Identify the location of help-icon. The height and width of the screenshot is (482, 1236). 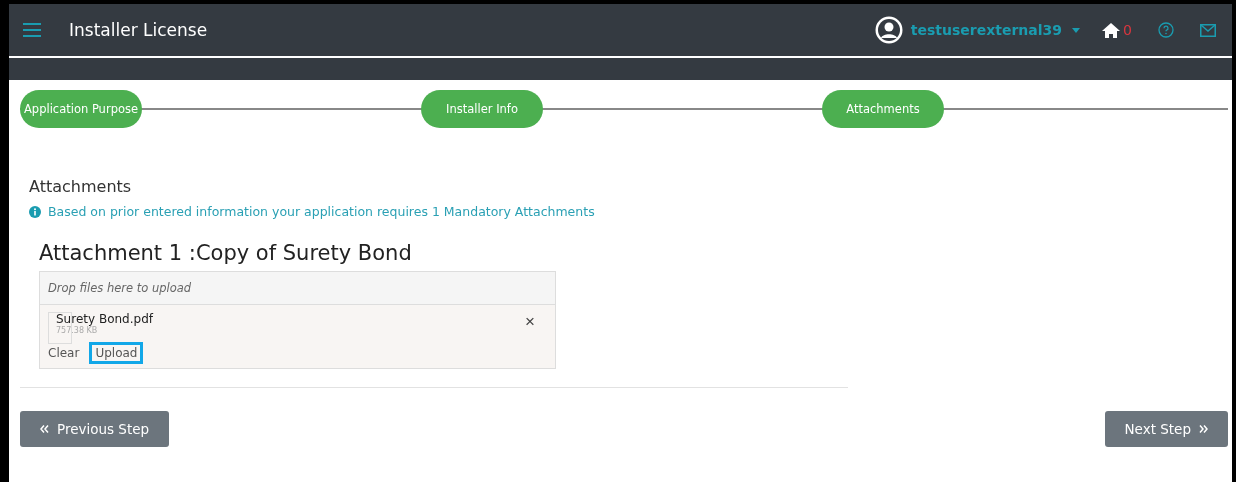
(1166, 30).